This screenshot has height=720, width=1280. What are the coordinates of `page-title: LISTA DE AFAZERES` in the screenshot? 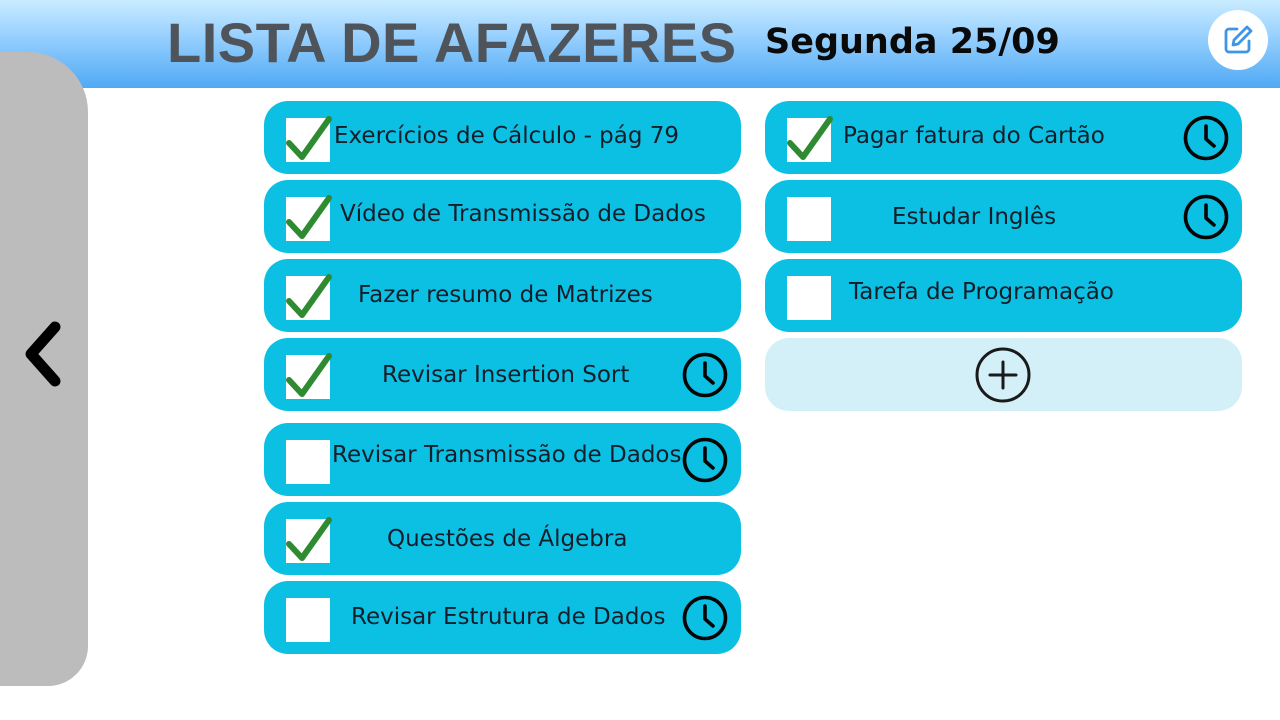 It's located at (452, 42).